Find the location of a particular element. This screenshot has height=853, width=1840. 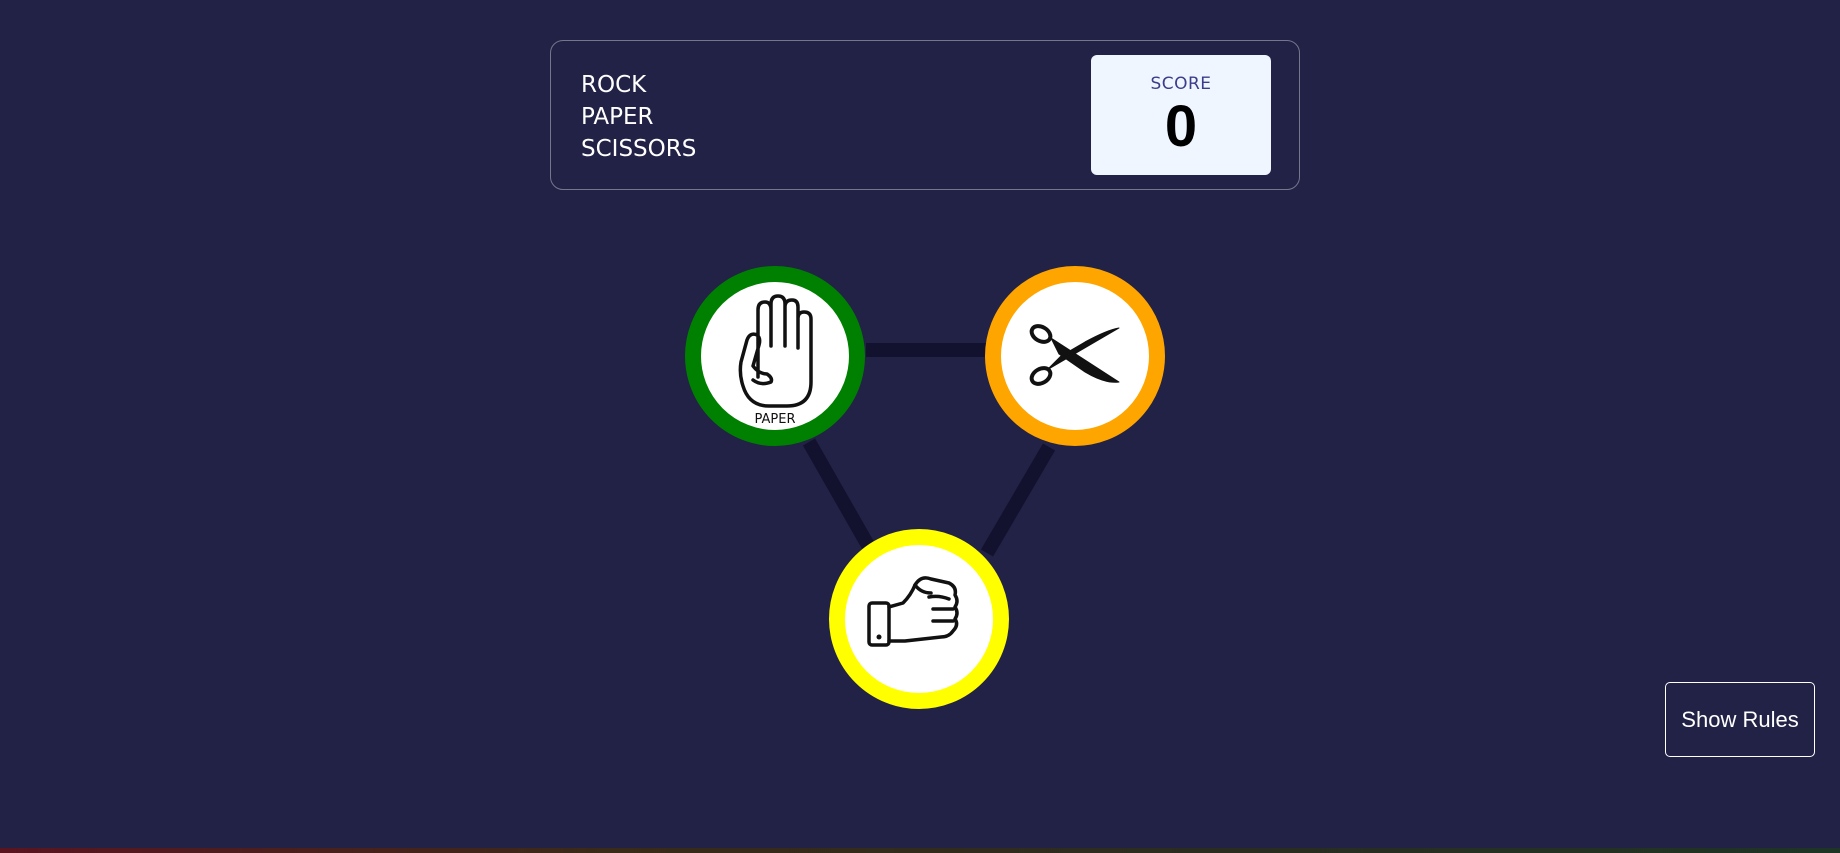

scissors-icon is located at coordinates (1074, 355).